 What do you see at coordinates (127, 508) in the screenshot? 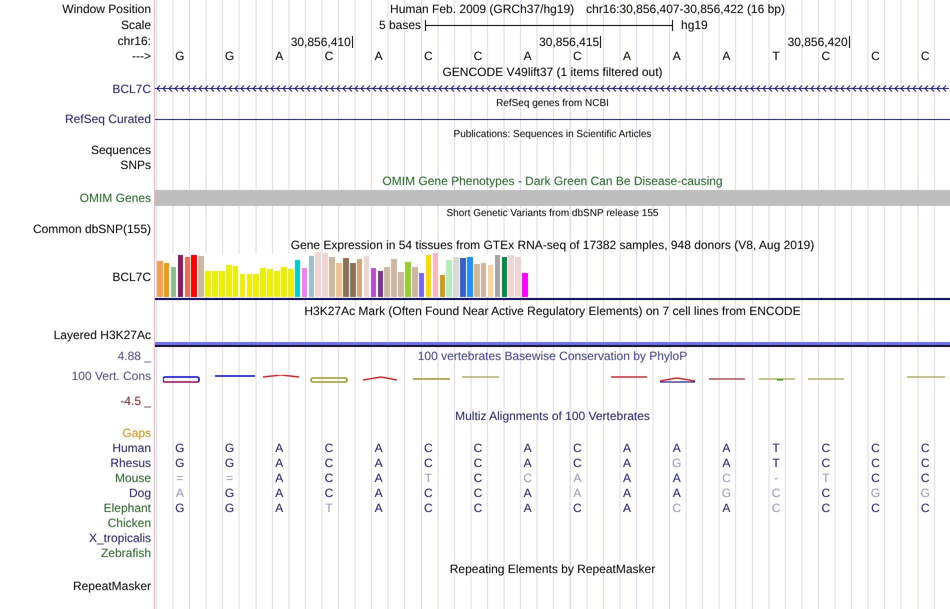
I see `track-label: Elephant` at bounding box center [127, 508].